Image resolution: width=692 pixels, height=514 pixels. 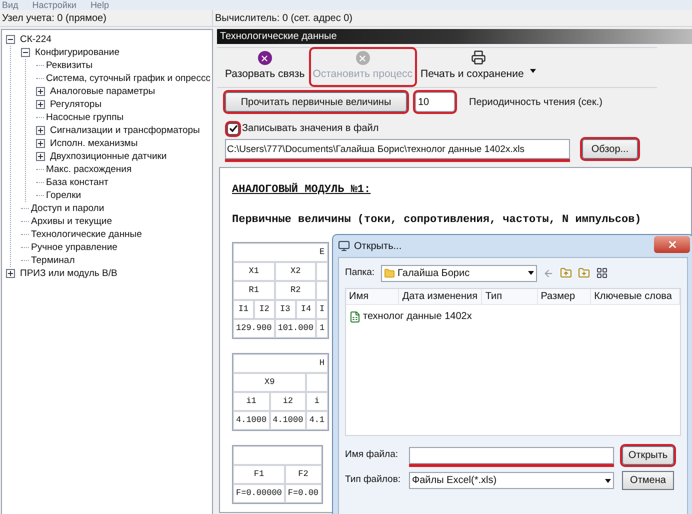 I want to click on tree-item: Двухпозиционные датчики, so click(x=108, y=156).